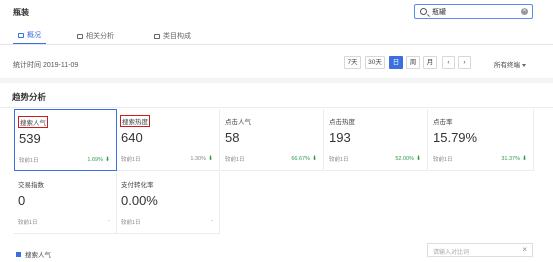 The width and height of the screenshot is (553, 262). Describe the element at coordinates (177, 36) in the screenshot. I see `tab-label: 类目构成` at that location.